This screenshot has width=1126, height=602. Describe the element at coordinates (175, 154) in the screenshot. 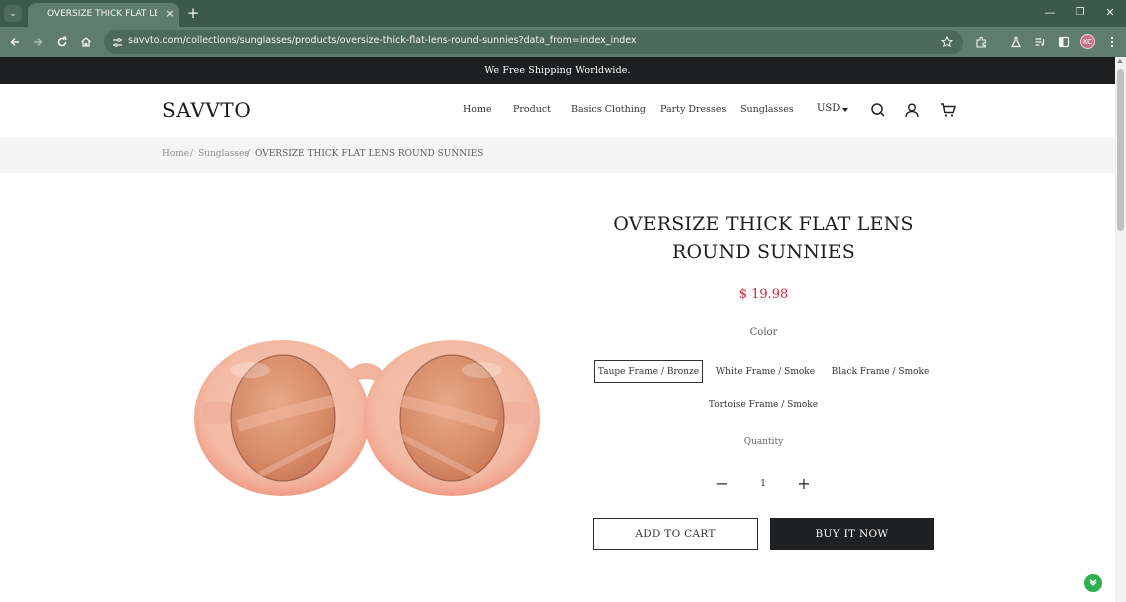

I see `breadcrumb-home: Home` at that location.